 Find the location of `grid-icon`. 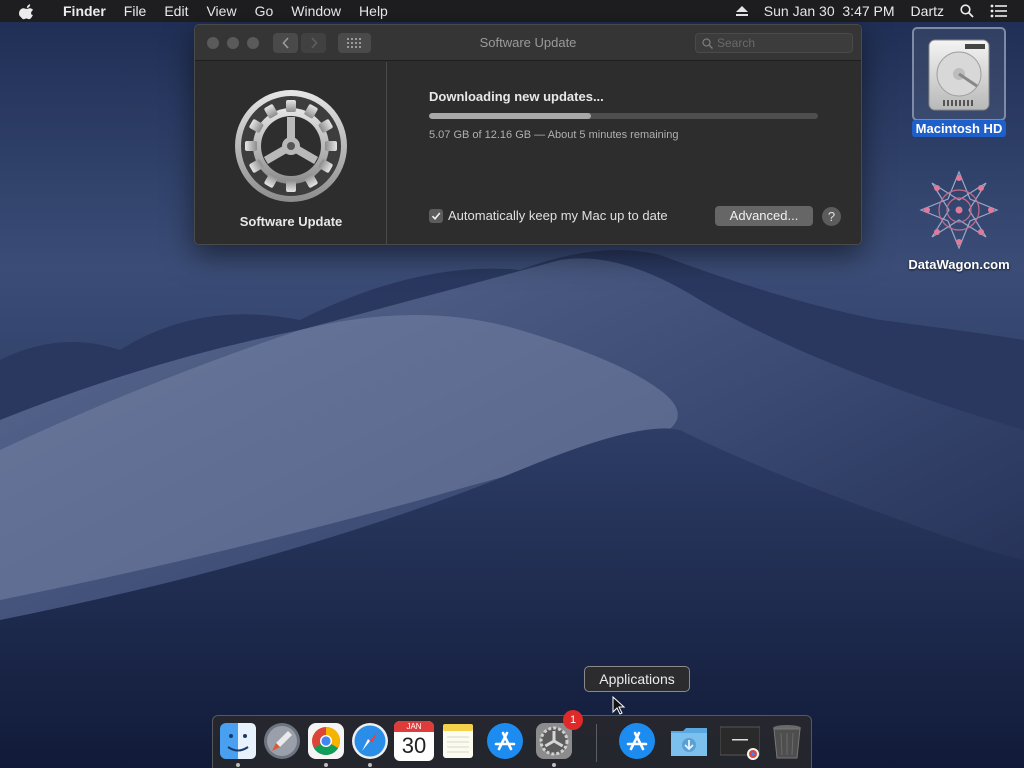

grid-icon is located at coordinates (354, 43).